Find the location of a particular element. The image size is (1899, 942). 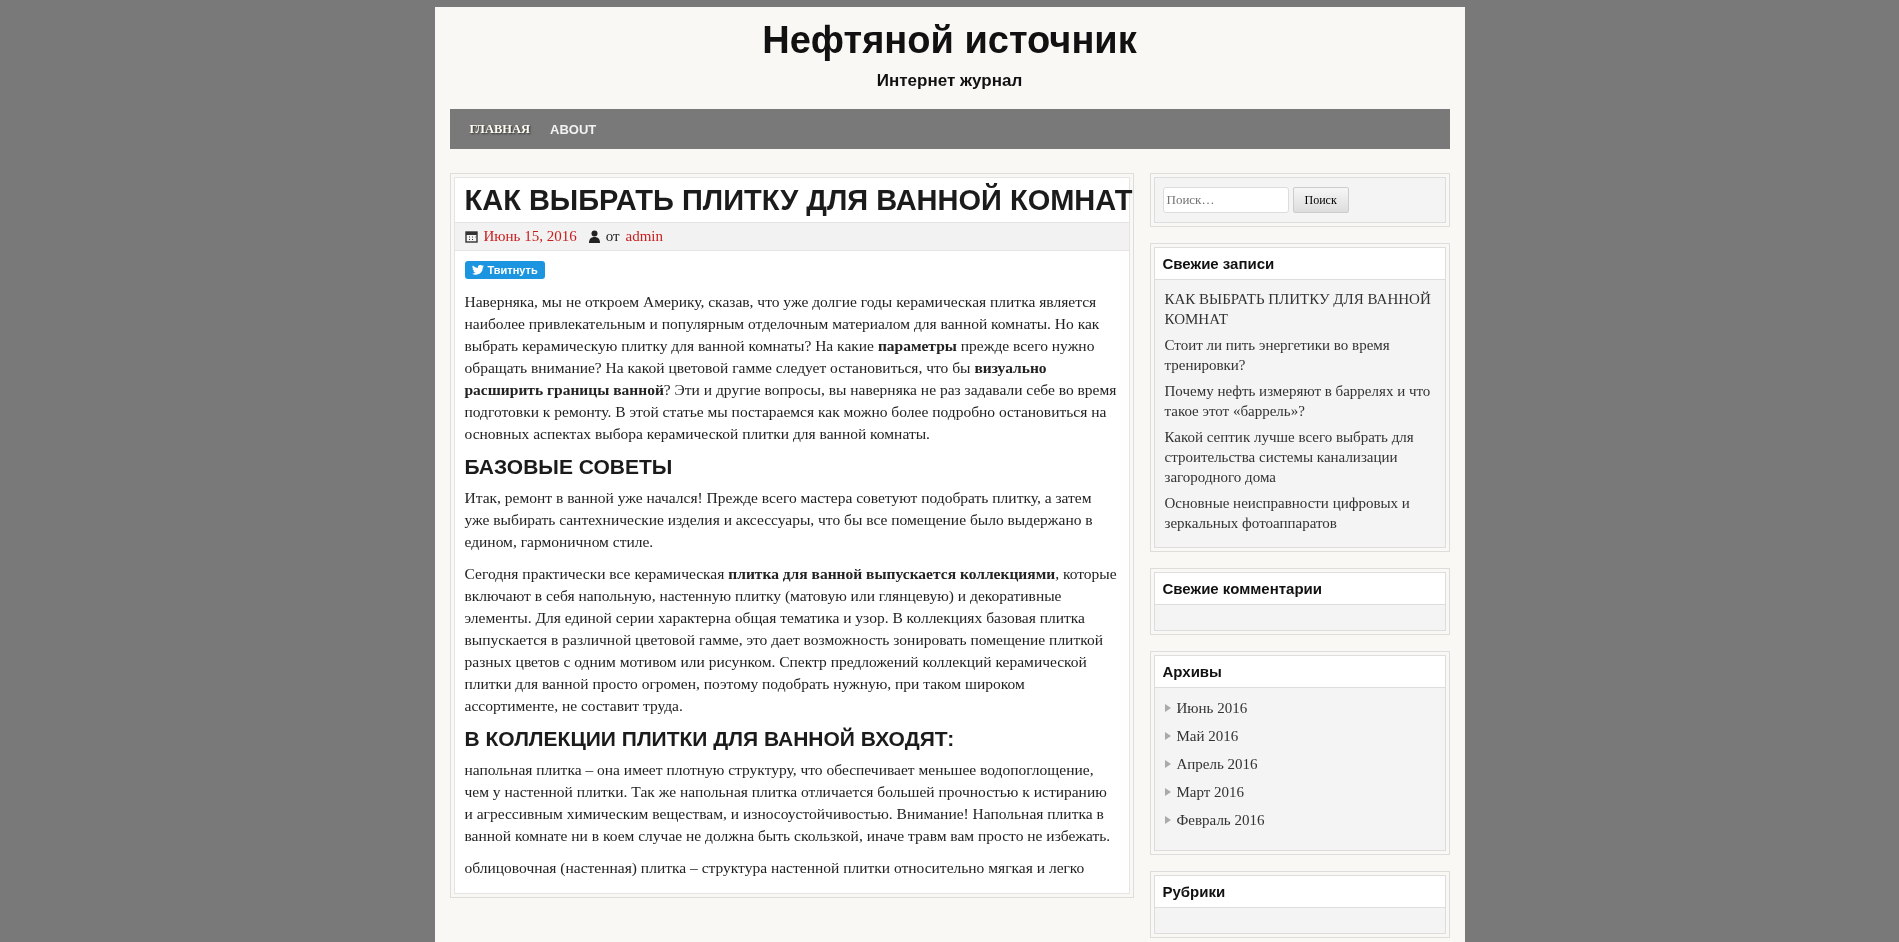

author-prefix: от is located at coordinates (612, 236).